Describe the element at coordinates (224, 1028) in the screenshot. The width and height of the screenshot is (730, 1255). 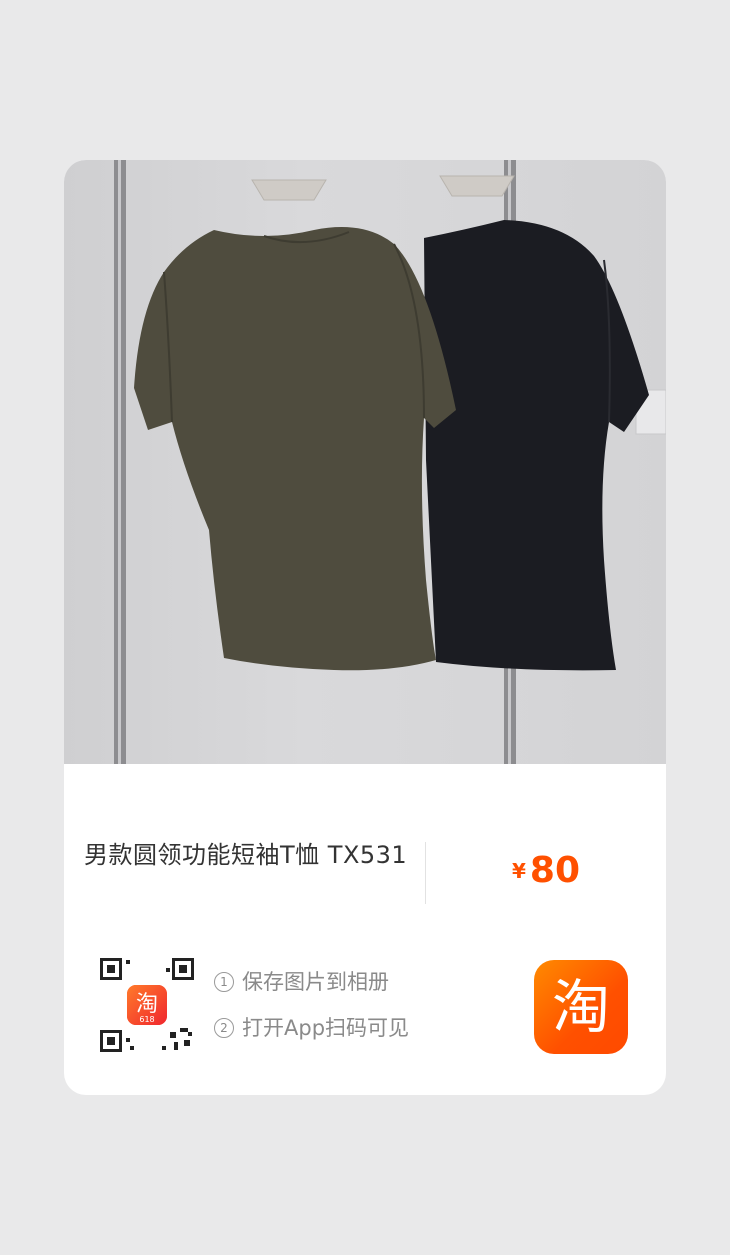
I see `step-number: 2` at that location.